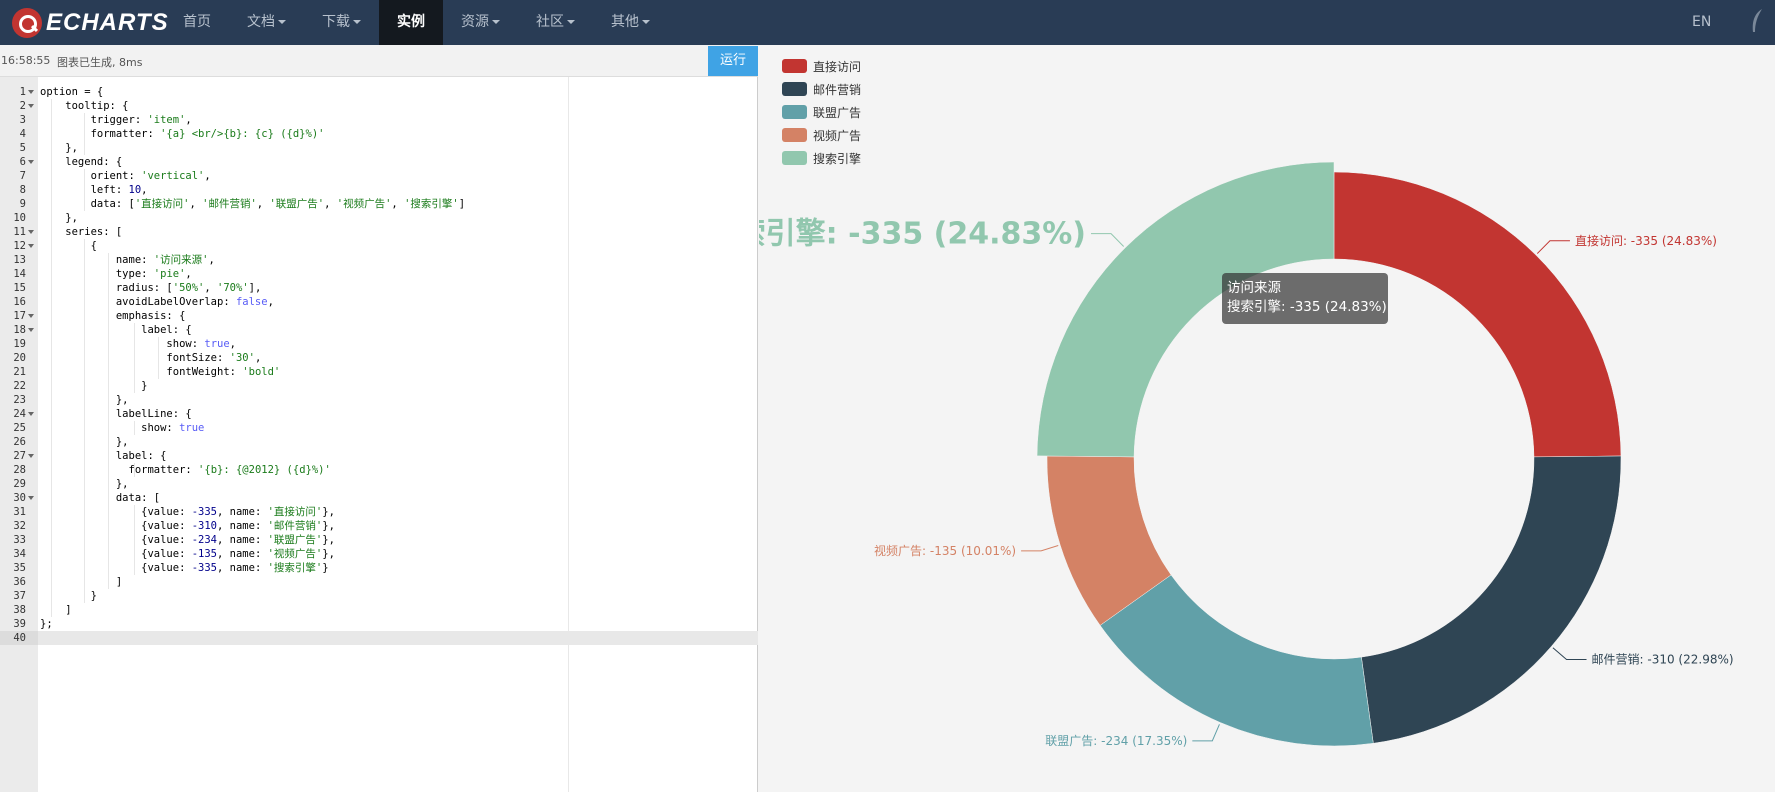 This screenshot has height=792, width=1775. I want to click on line-number: 13, so click(19, 260).